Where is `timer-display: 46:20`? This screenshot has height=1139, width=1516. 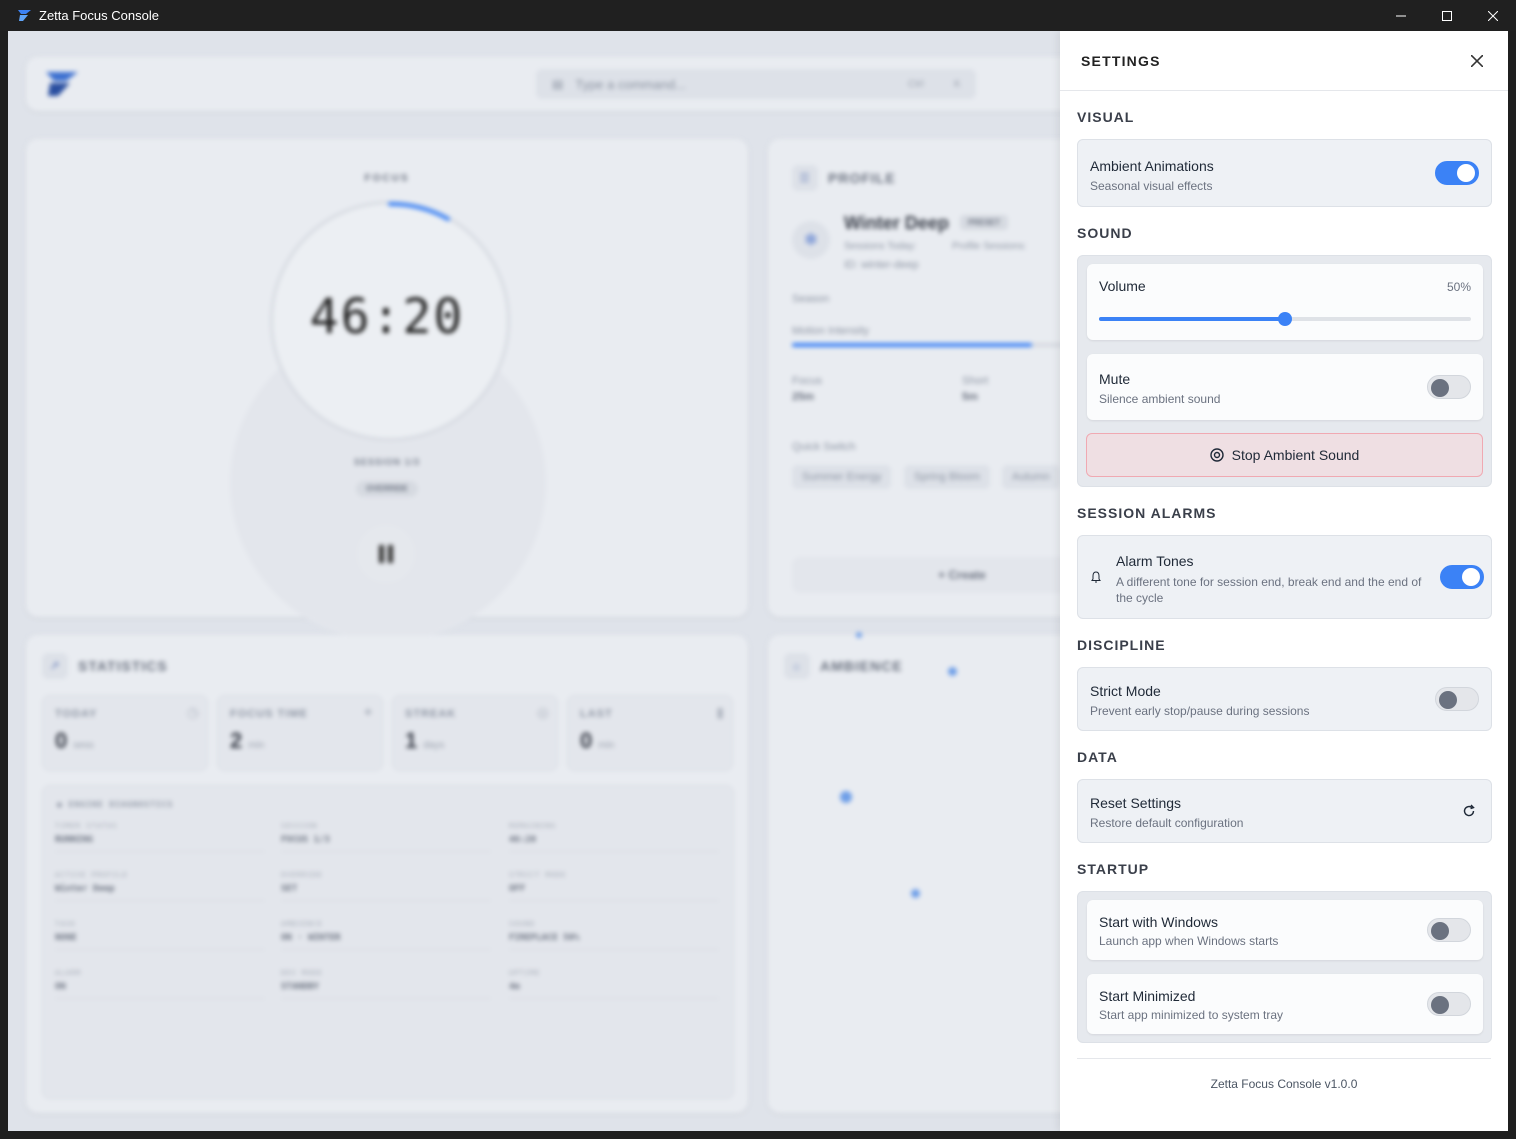
timer-display: 46:20 is located at coordinates (387, 317).